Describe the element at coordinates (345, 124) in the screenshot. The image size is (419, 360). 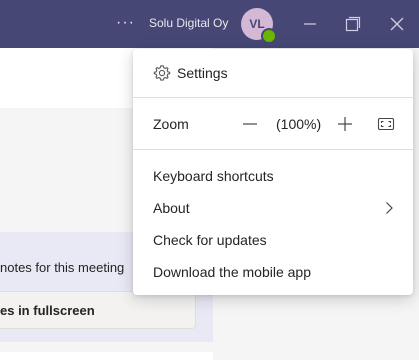
I see `plus-icon` at that location.